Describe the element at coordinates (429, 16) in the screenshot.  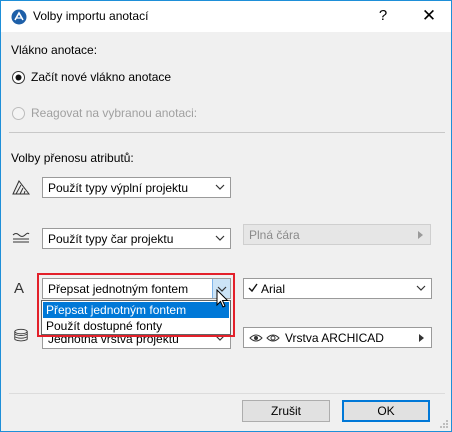
I see `close-button: ✕` at that location.